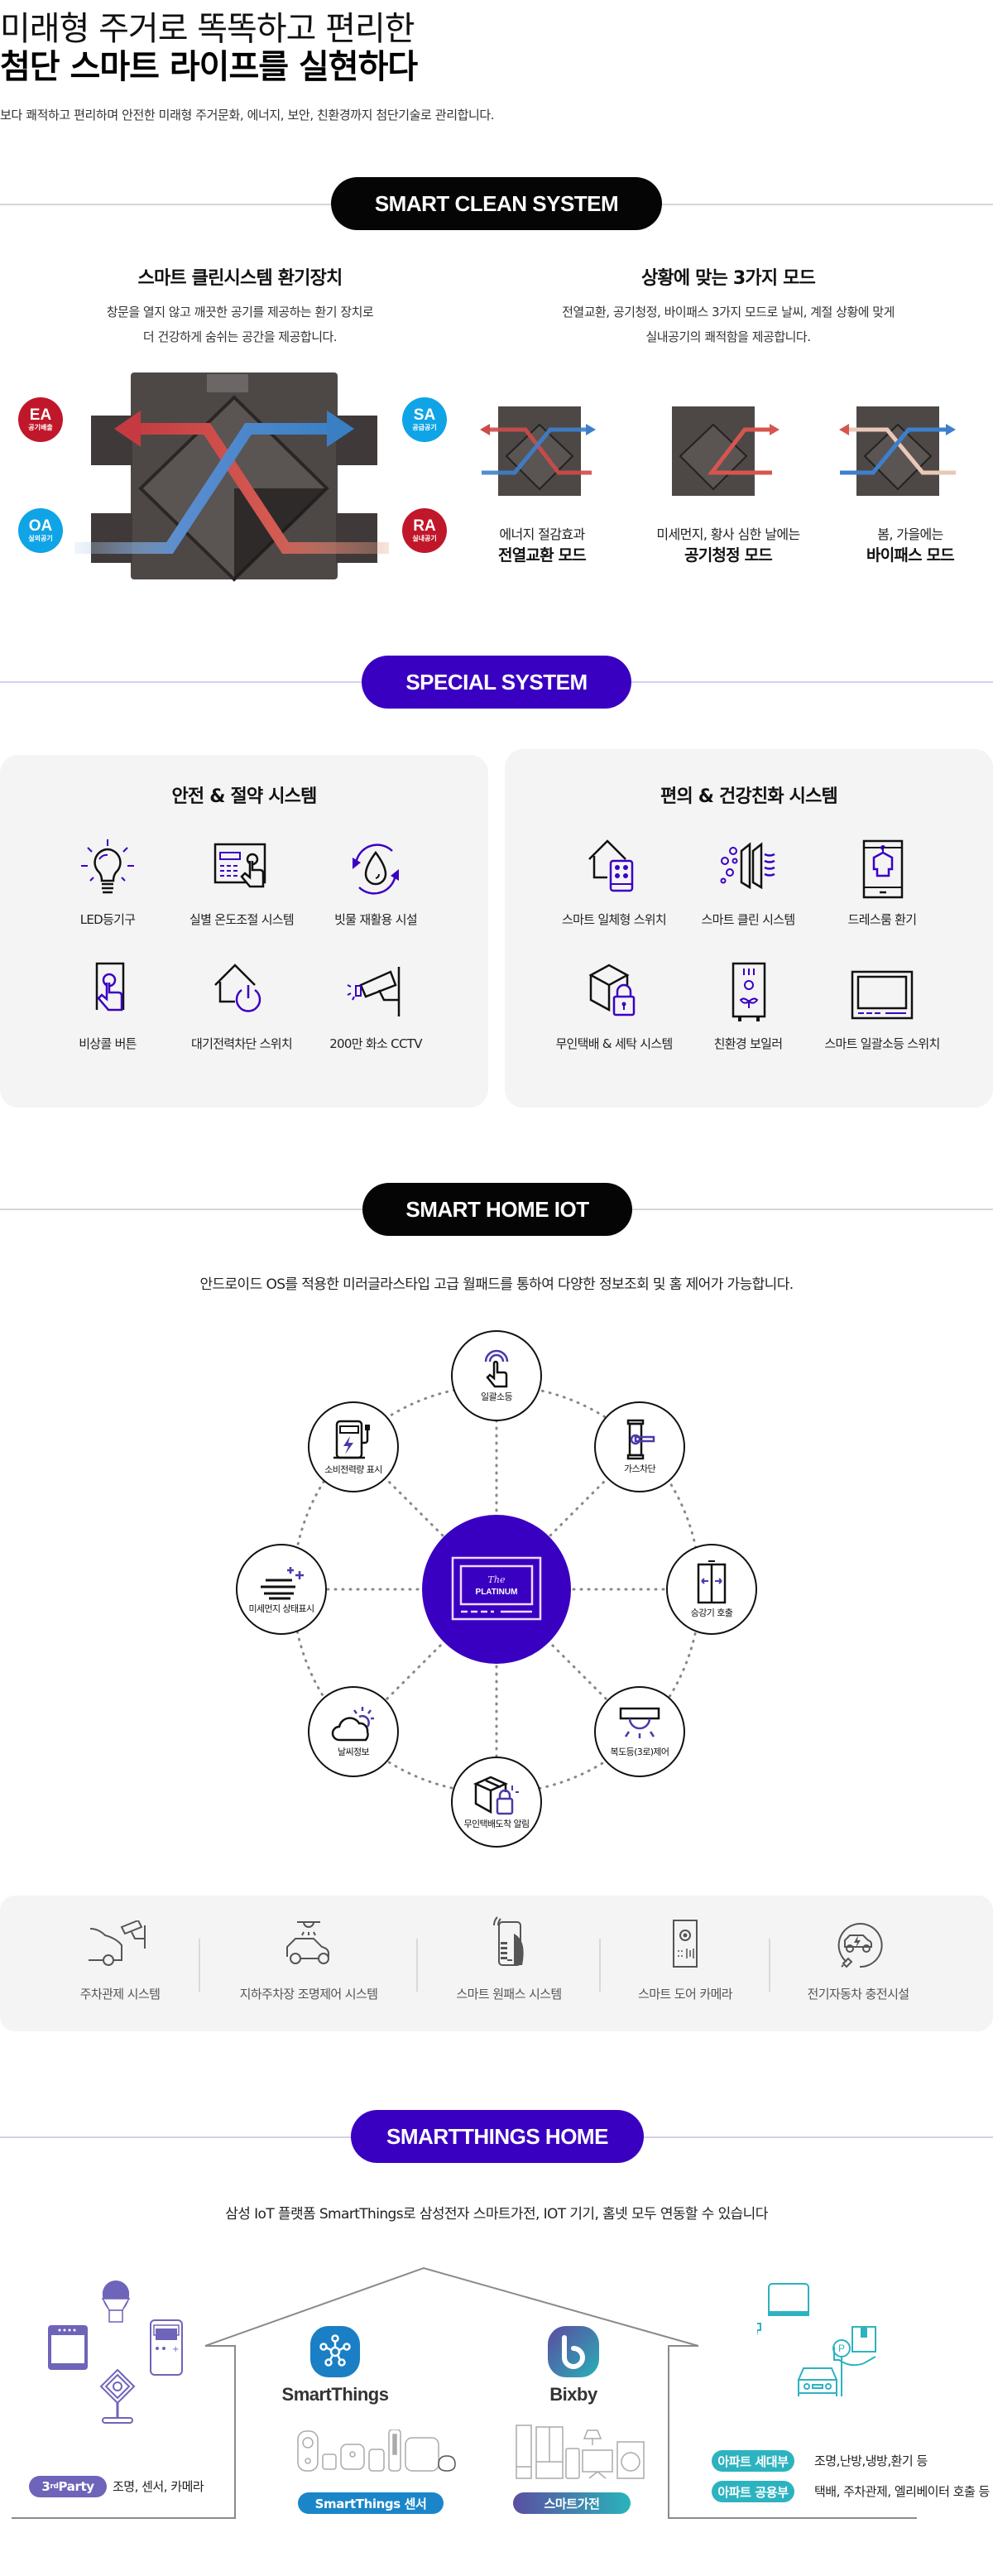 This screenshot has width=993, height=2576. I want to click on mode-name: 바이패스 모드, so click(910, 555).